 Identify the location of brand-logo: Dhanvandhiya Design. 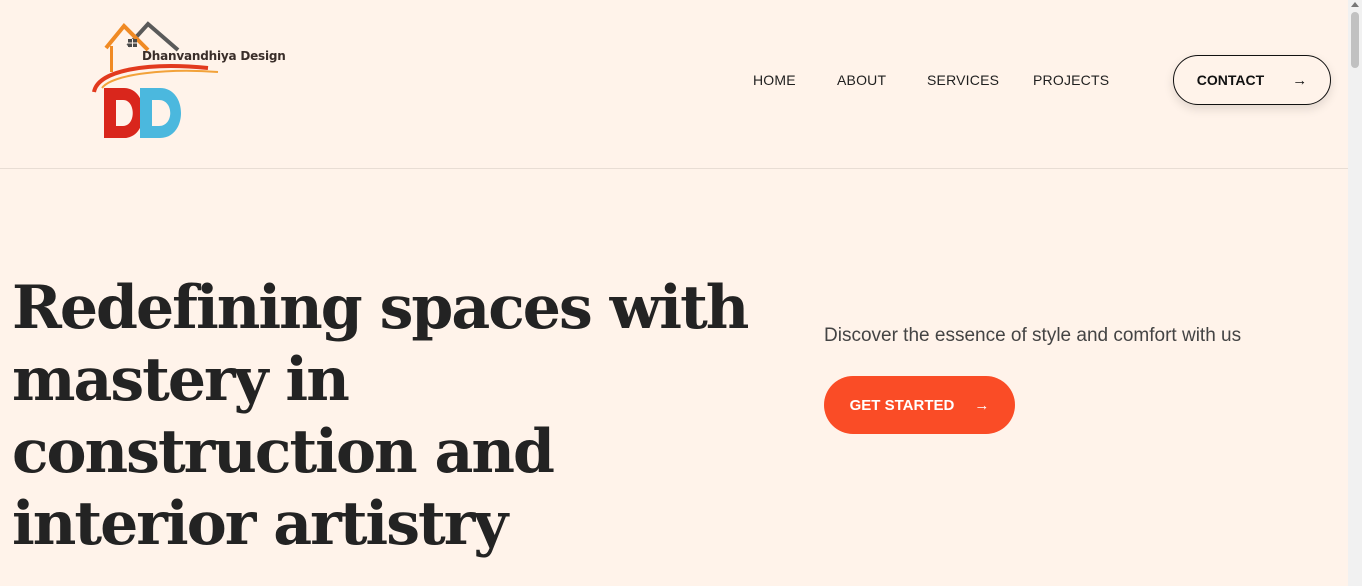
(187, 80).